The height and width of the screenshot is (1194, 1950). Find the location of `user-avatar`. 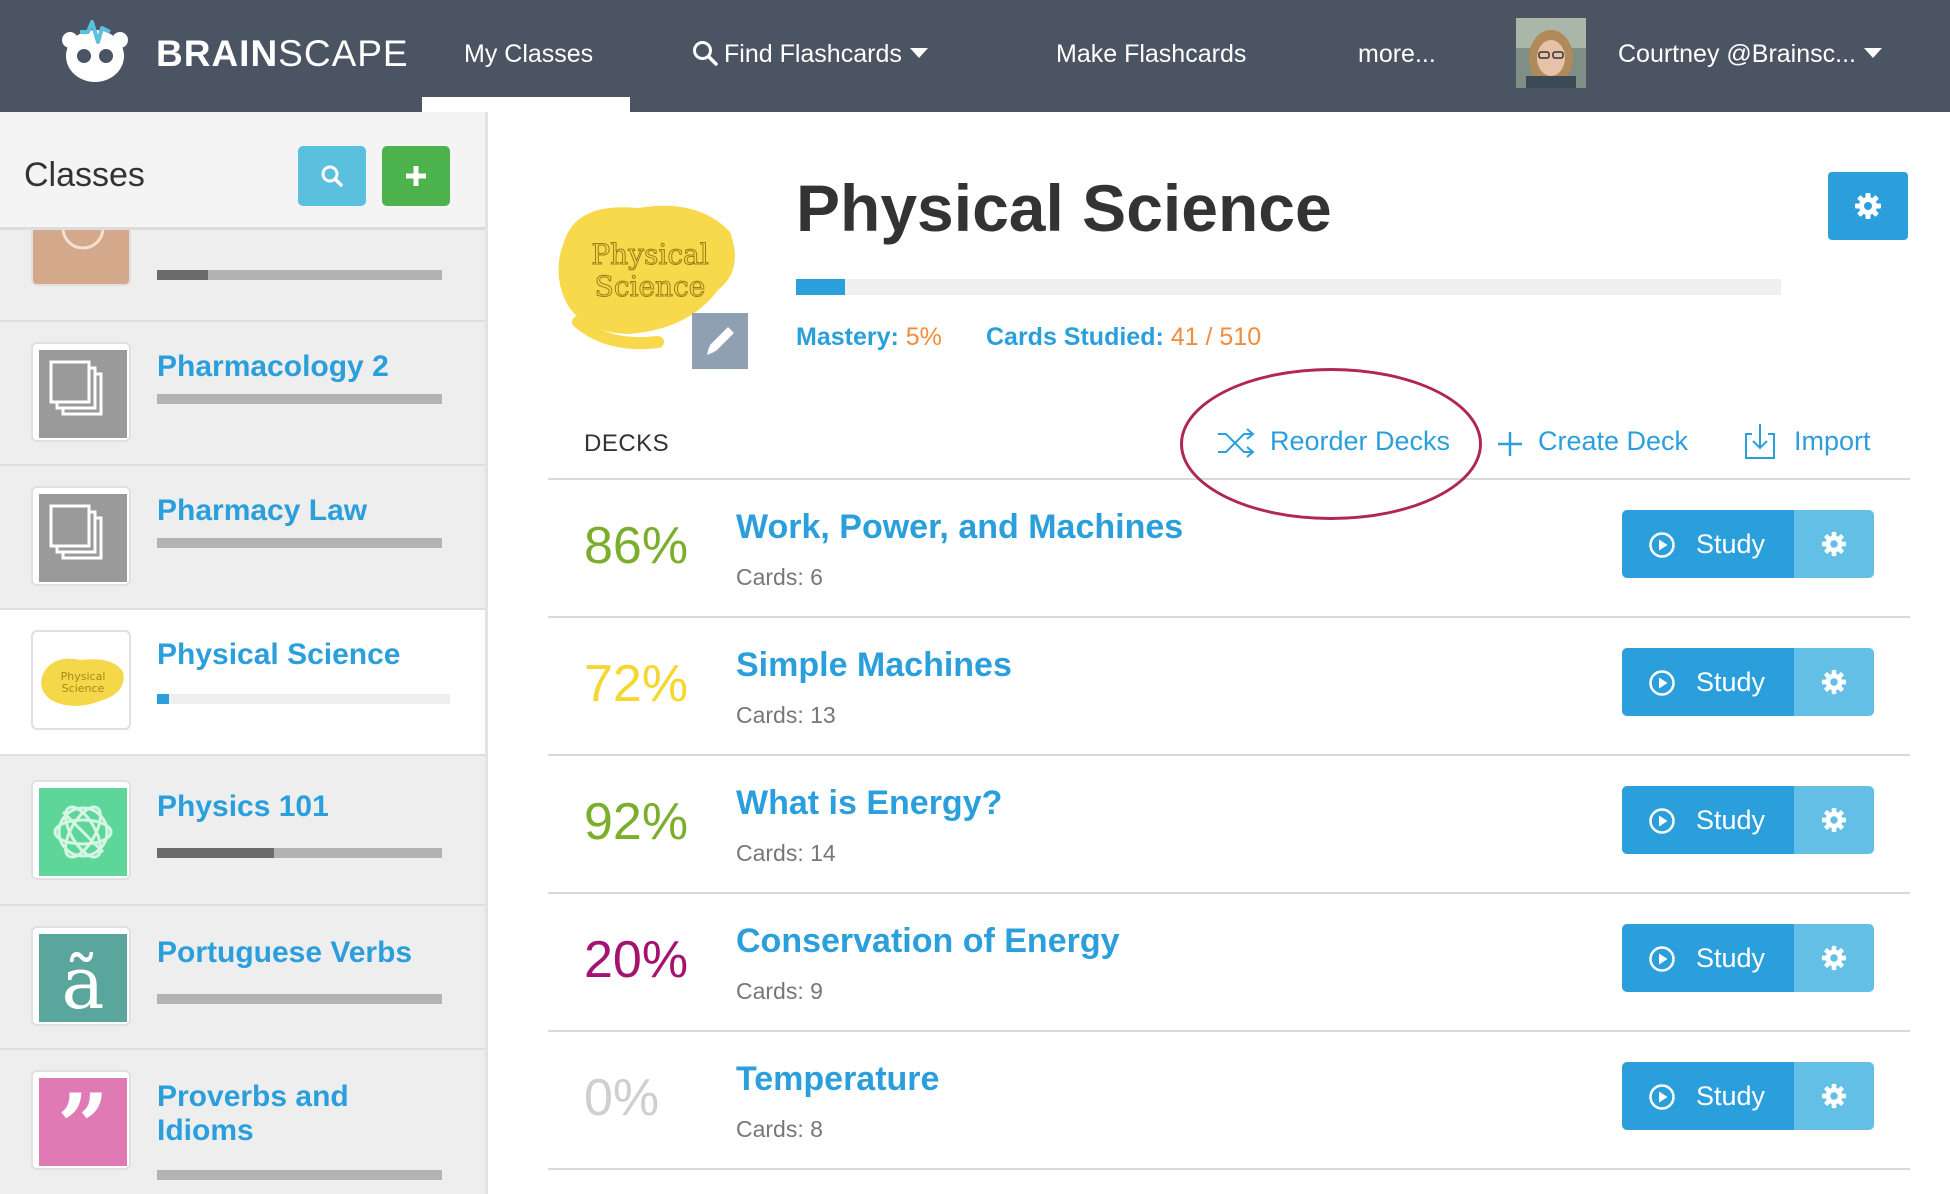

user-avatar is located at coordinates (1551, 53).